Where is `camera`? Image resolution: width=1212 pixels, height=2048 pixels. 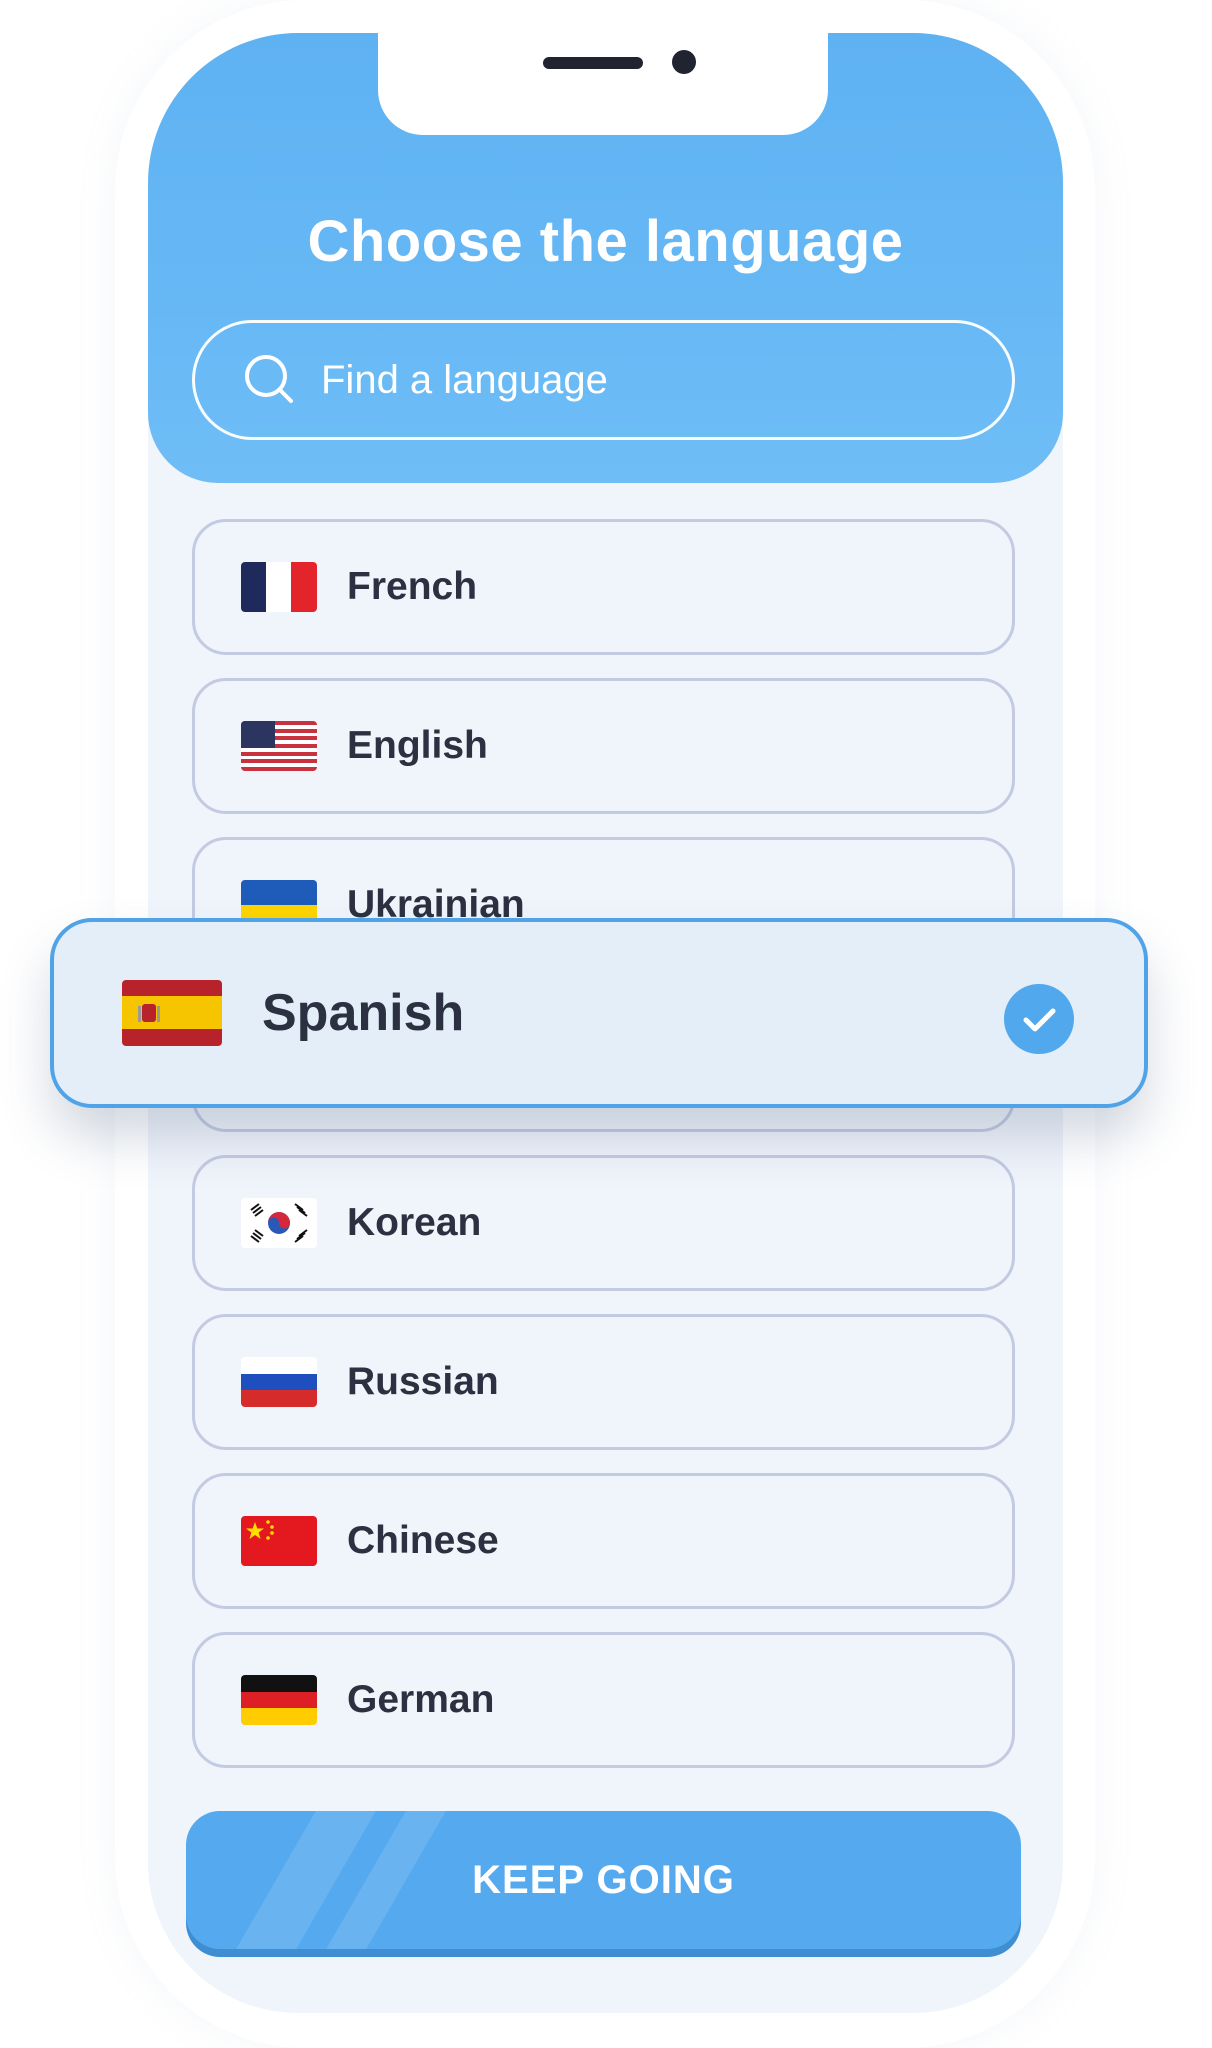
camera is located at coordinates (684, 62).